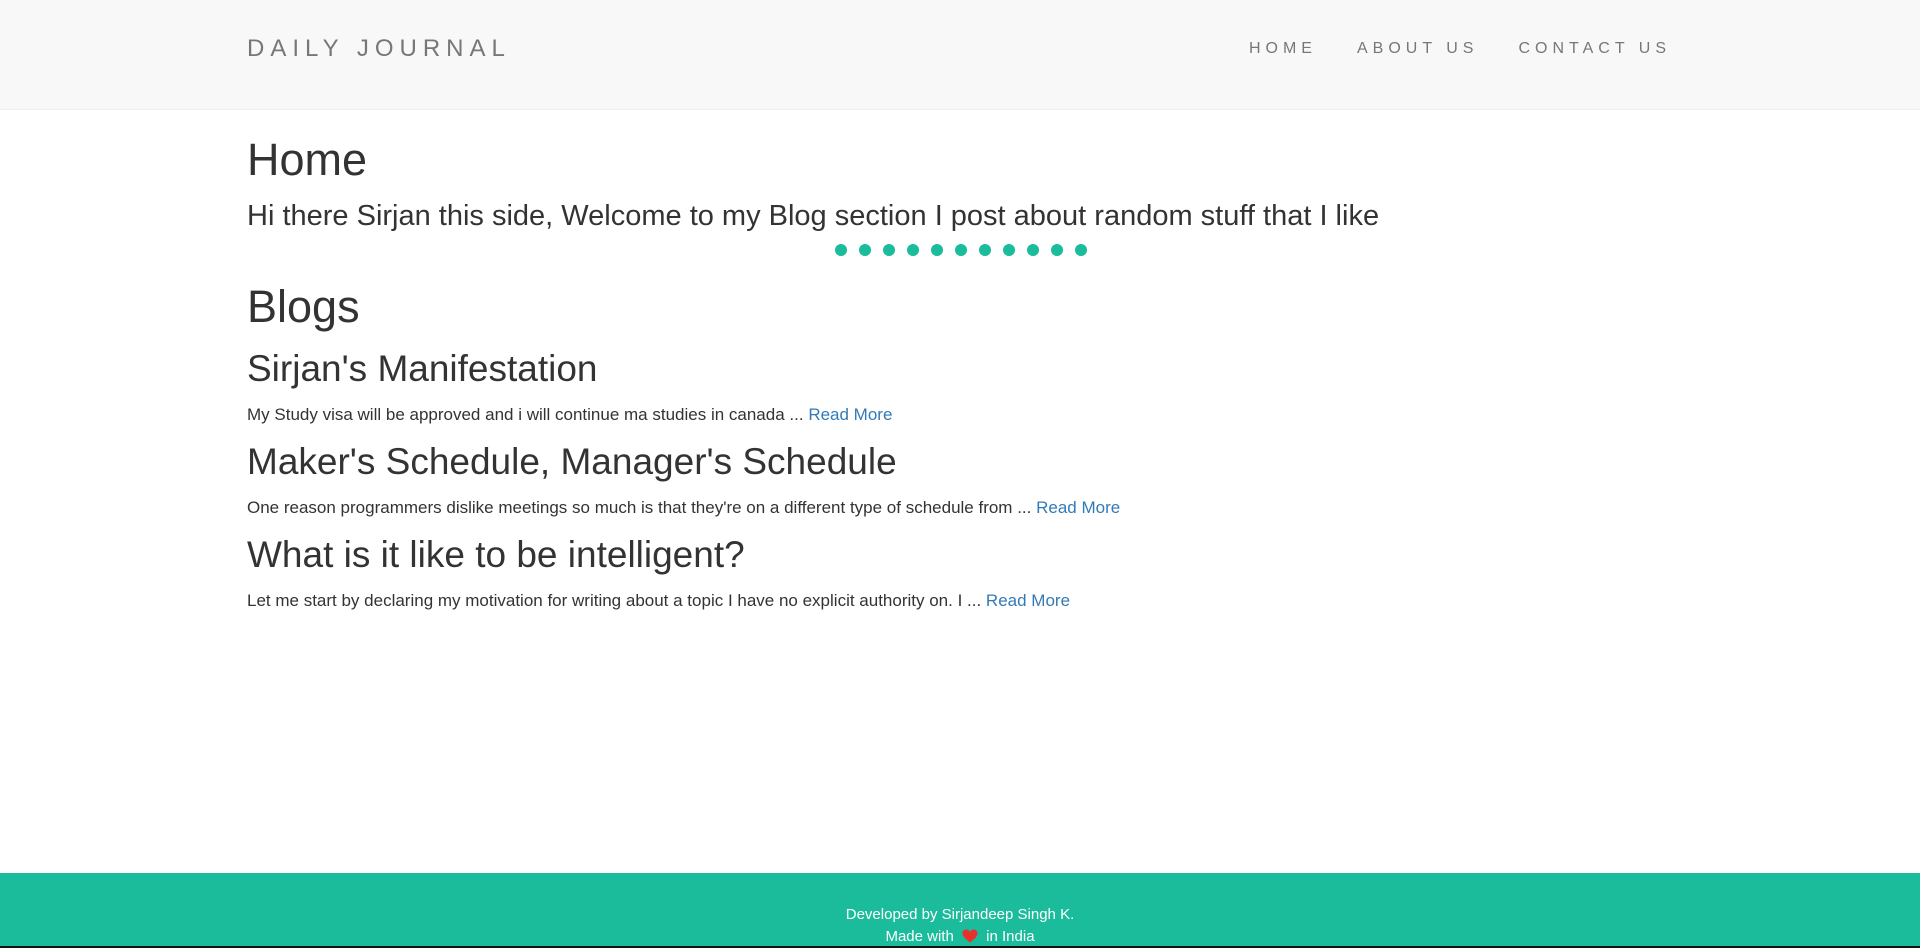 The image size is (1920, 948). I want to click on nav-item-about: ABOUT US, so click(1418, 49).